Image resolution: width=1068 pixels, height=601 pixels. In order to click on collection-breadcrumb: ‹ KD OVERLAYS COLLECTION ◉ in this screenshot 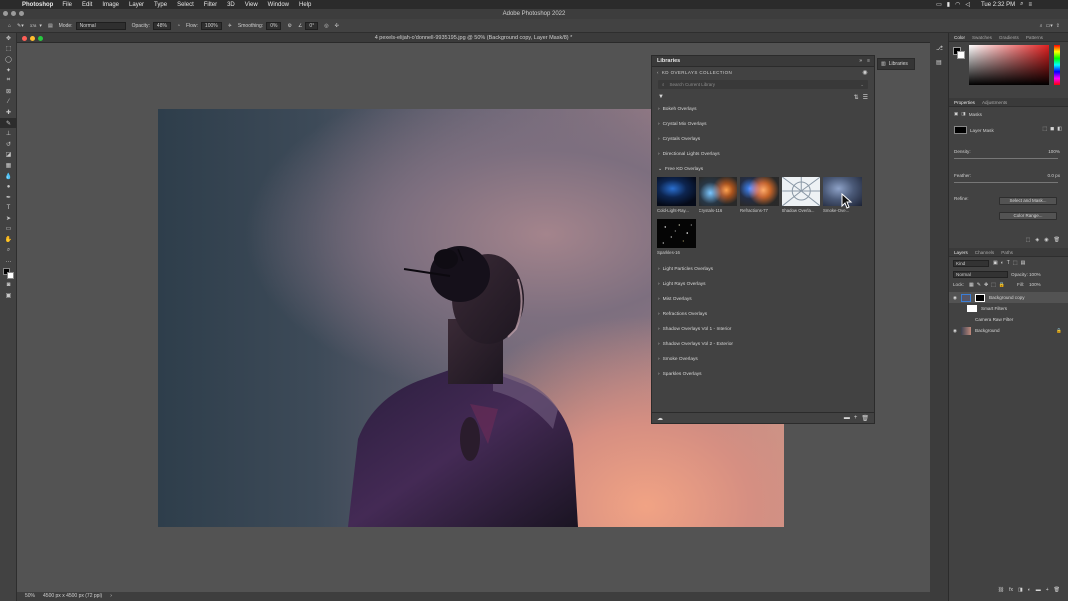, I will do `click(763, 72)`.